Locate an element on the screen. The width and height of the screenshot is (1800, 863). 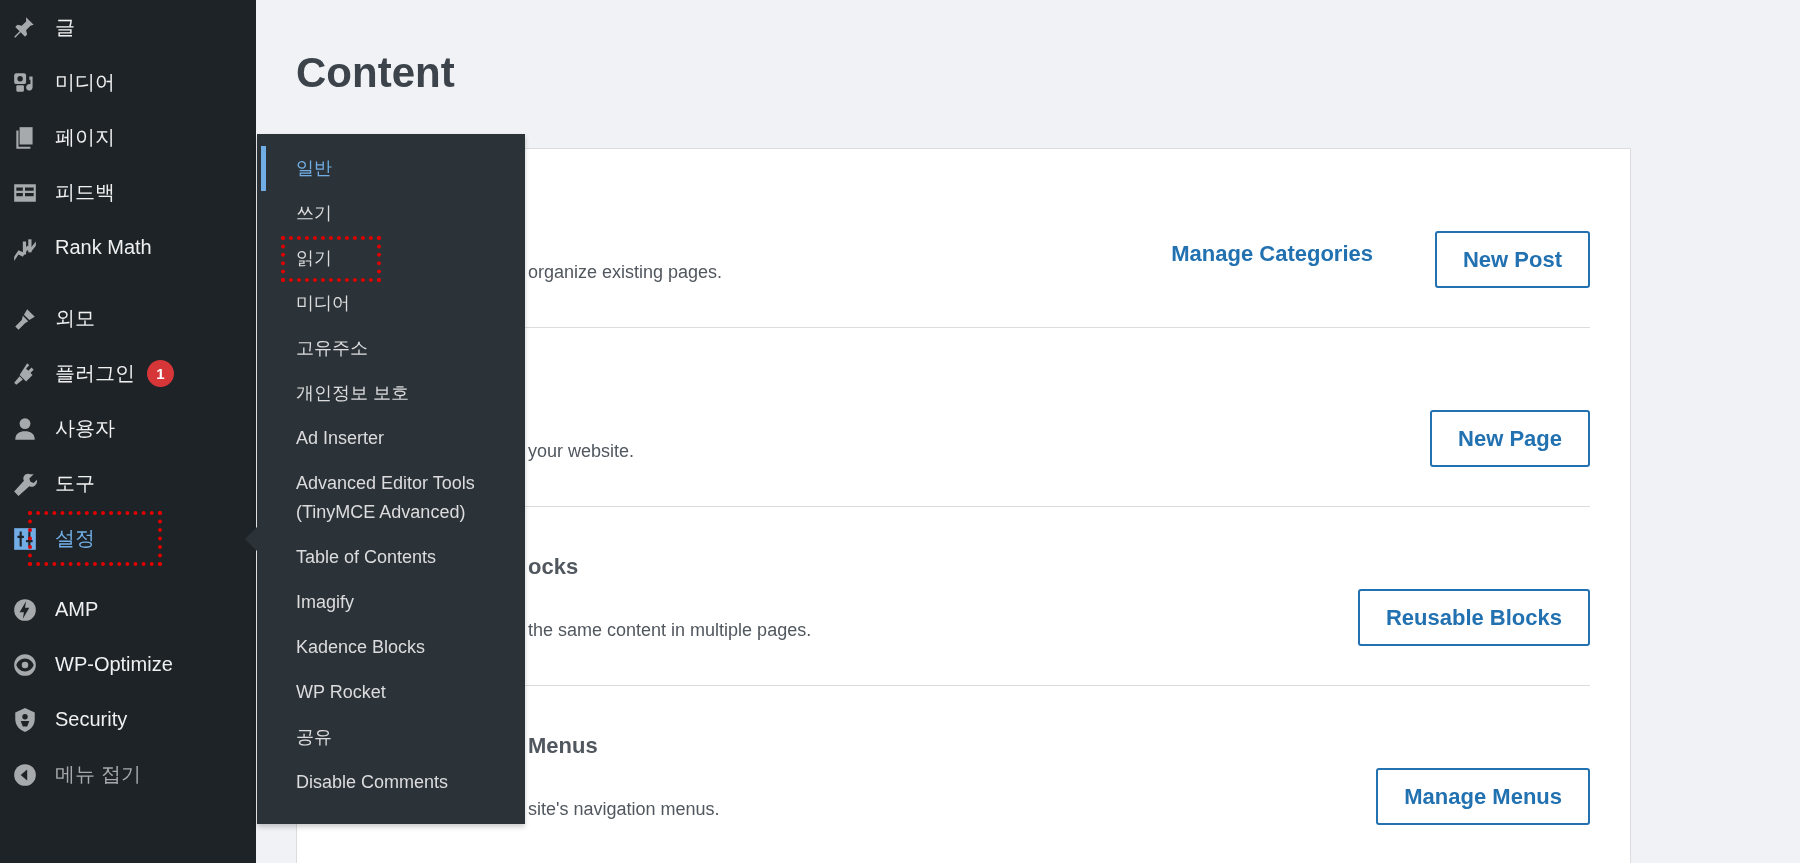
submenu-item: Kadence Blocks is located at coordinates (393, 647).